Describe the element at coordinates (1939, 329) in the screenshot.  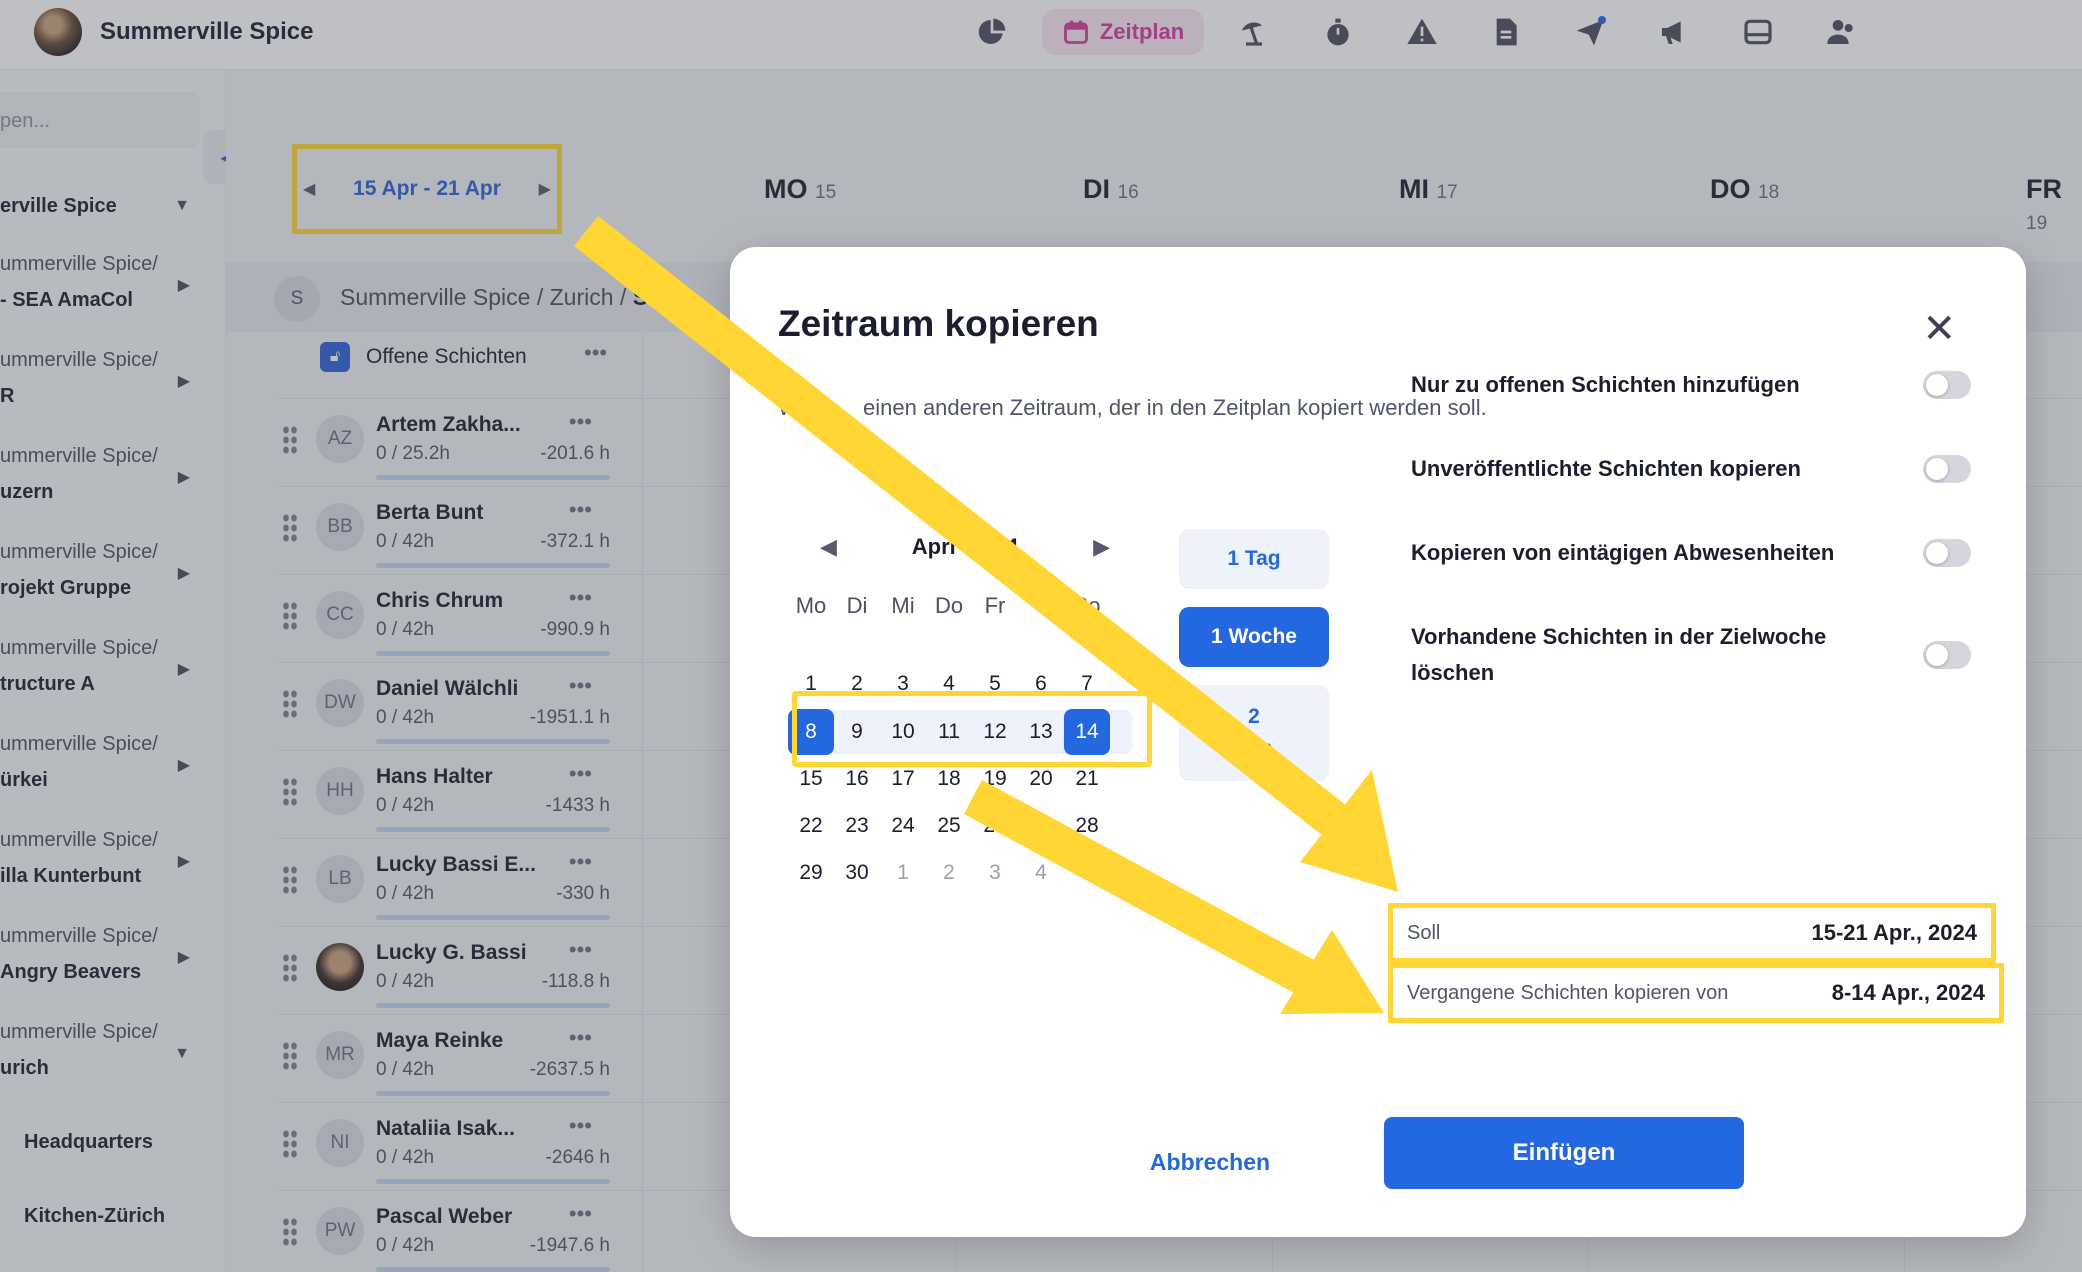
I see `close-icon: ✕` at that location.